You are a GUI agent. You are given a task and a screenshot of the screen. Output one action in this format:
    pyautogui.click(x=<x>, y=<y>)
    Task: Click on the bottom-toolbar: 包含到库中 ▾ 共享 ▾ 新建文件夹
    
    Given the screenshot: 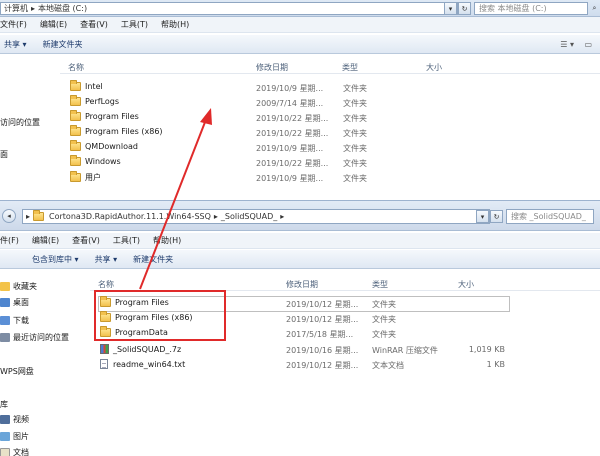 What is the action you would take?
    pyautogui.click(x=300, y=259)
    